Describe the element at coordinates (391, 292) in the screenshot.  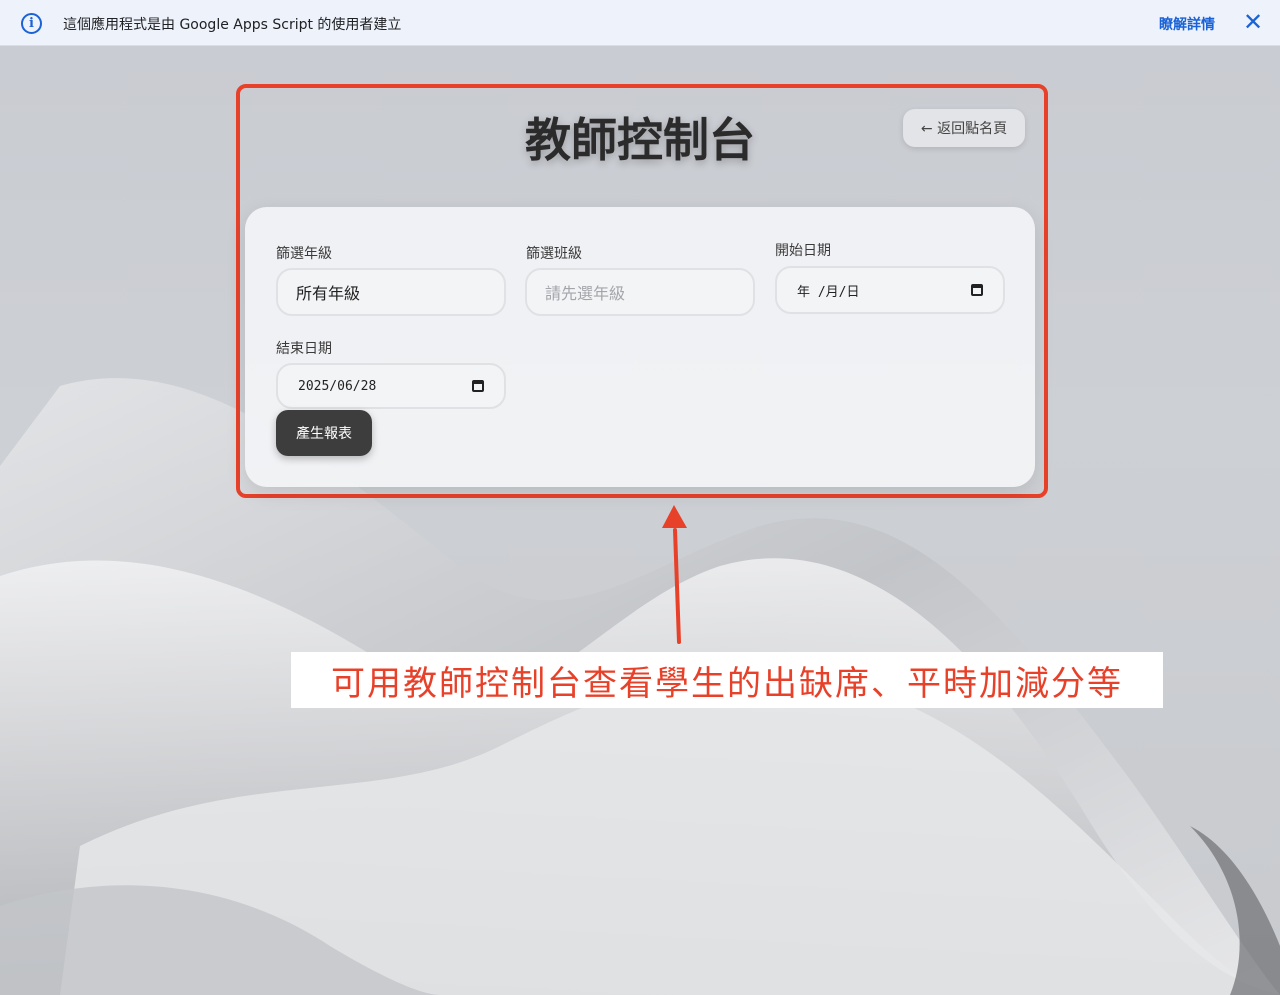
I see `grade-select: 所有年級` at that location.